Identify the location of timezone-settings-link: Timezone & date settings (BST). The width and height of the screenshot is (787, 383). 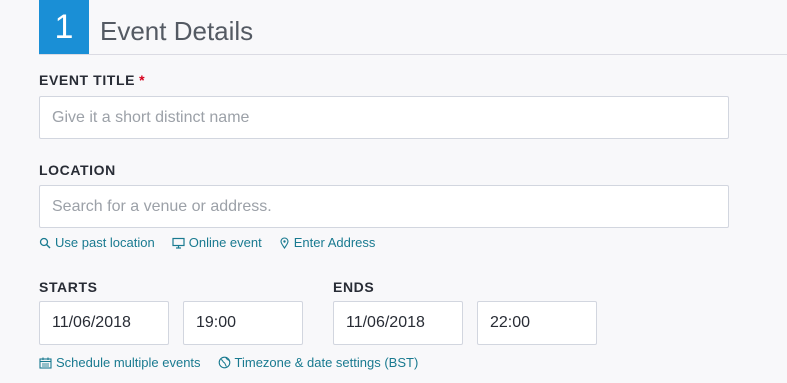
(318, 362).